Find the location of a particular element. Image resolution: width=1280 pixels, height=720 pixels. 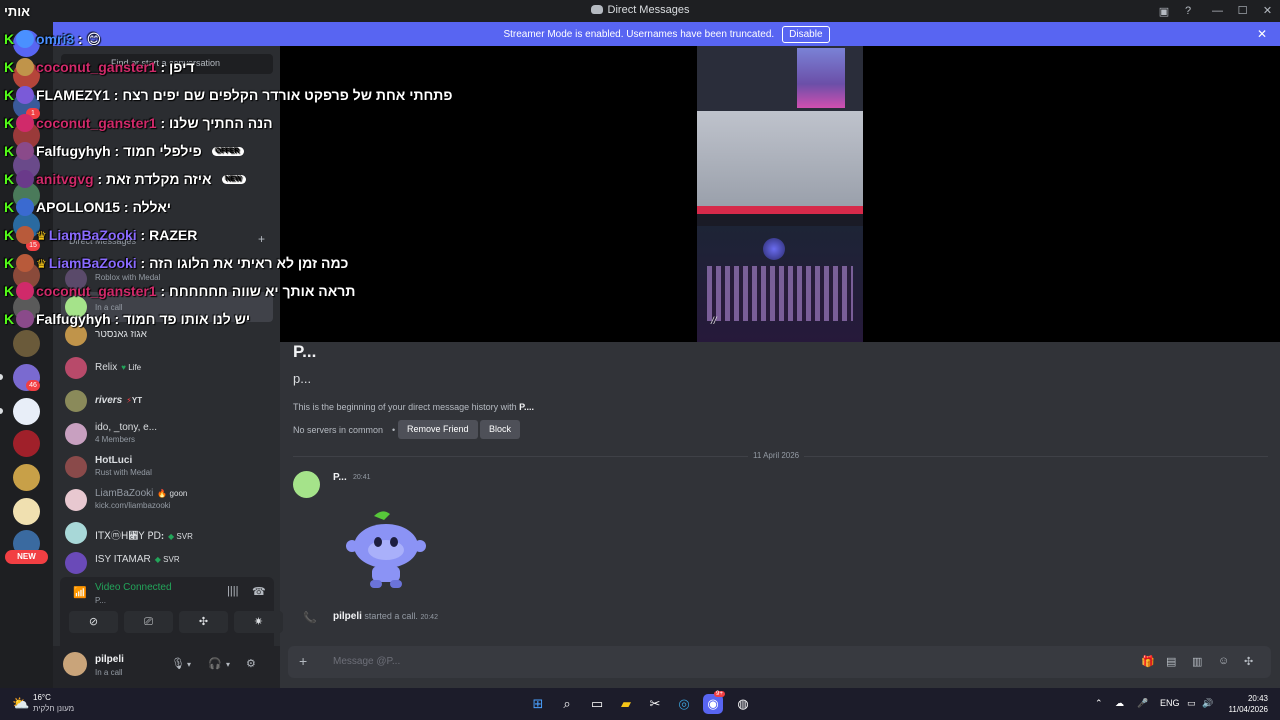

gif-icon: ▤ is located at coordinates (1171, 661).